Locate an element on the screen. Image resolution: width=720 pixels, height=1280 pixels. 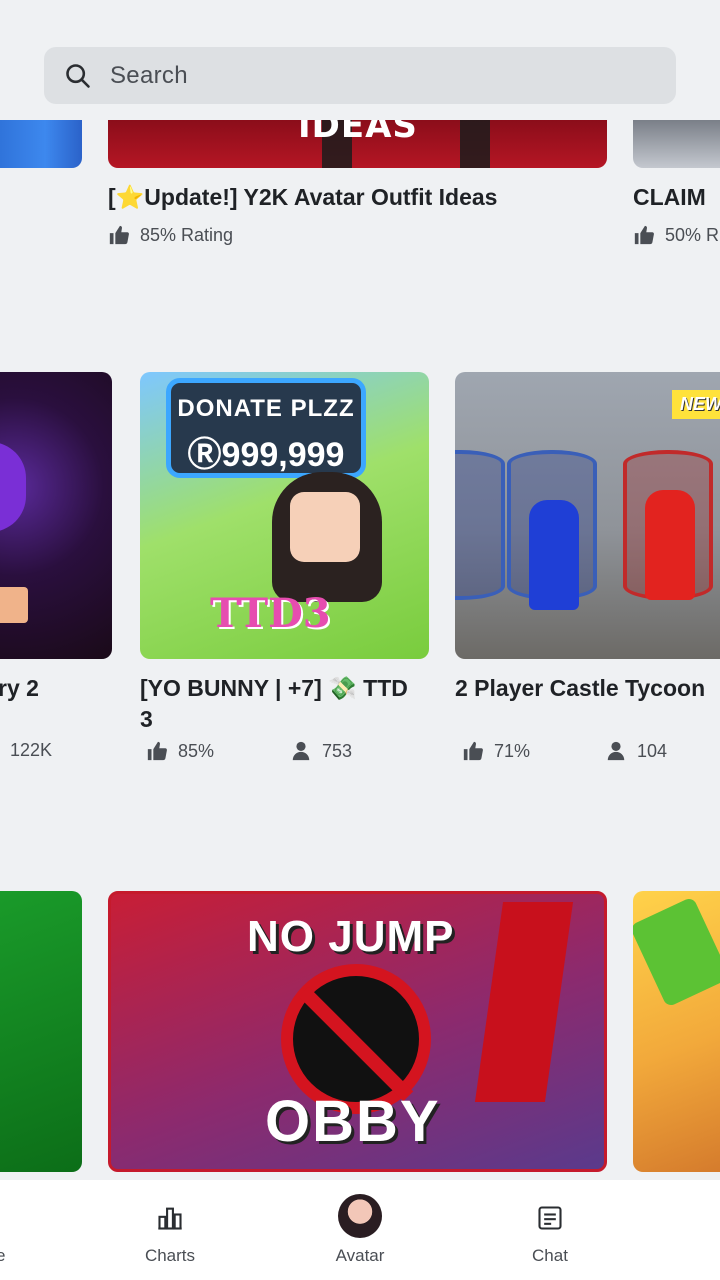
game-title: [YO BUNNY | +7] 💸 TTD is located at coordinates (274, 688).